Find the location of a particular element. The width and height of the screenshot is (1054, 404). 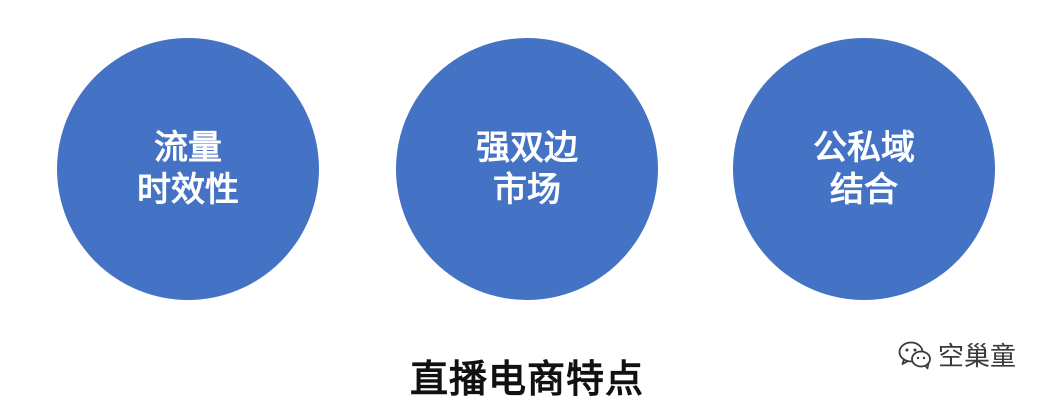

circle-label-line2: 结合 is located at coordinates (864, 190).